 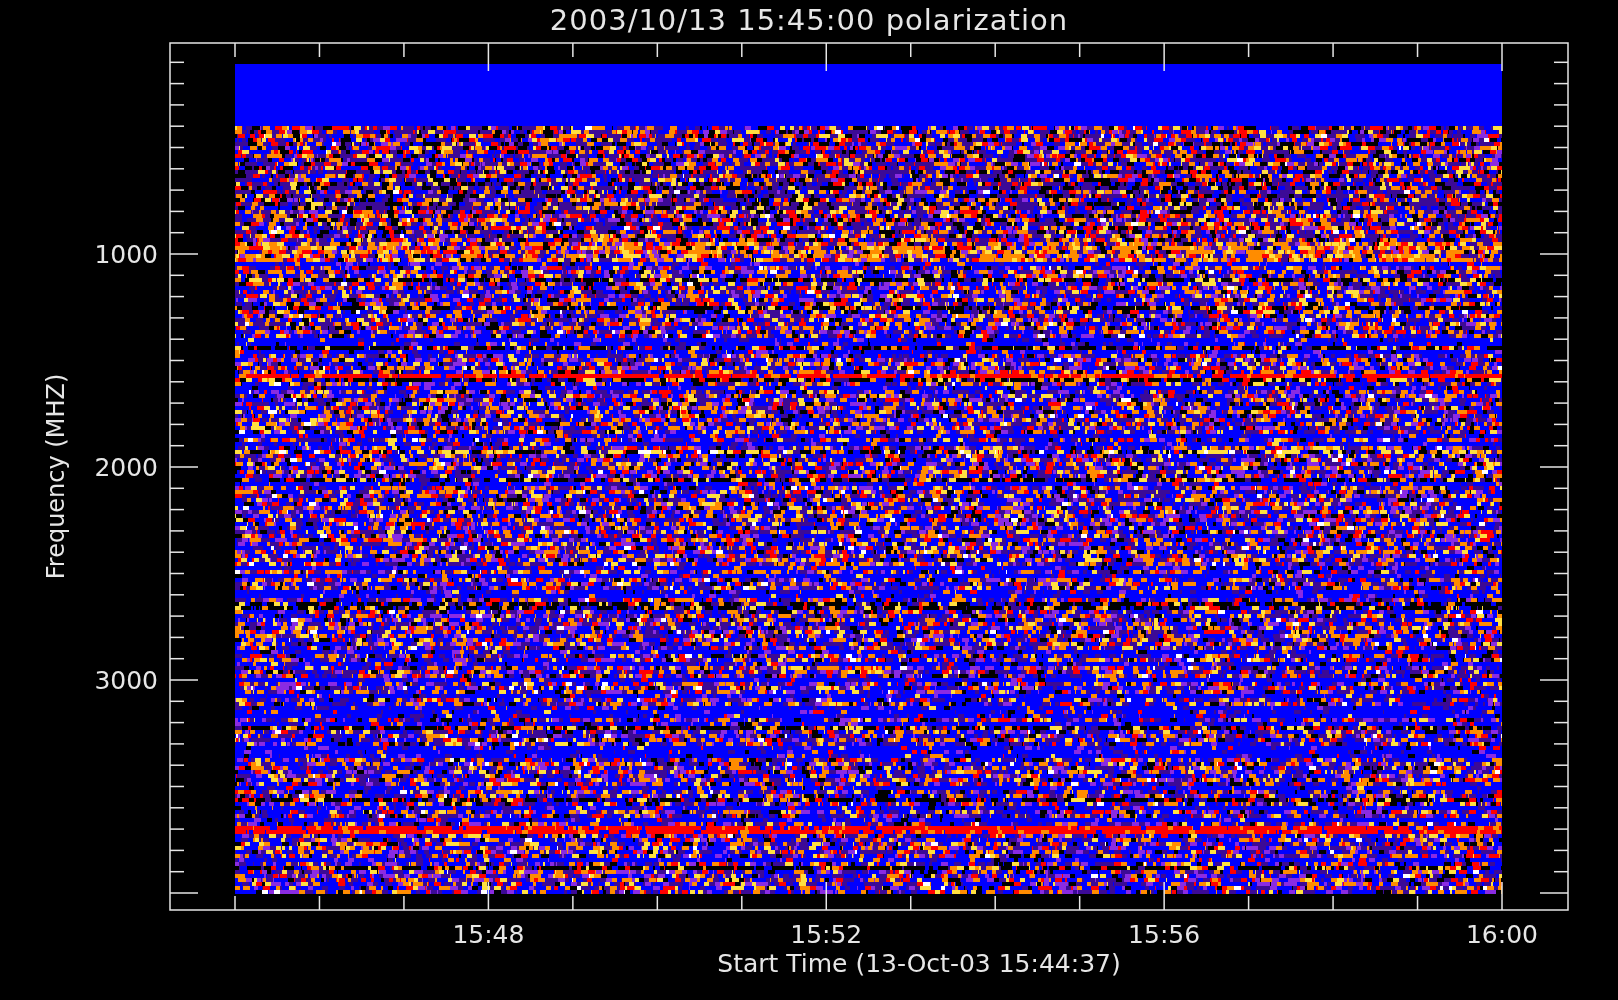 What do you see at coordinates (488, 934) in the screenshot?
I see `x-tick-label: 15:48` at bounding box center [488, 934].